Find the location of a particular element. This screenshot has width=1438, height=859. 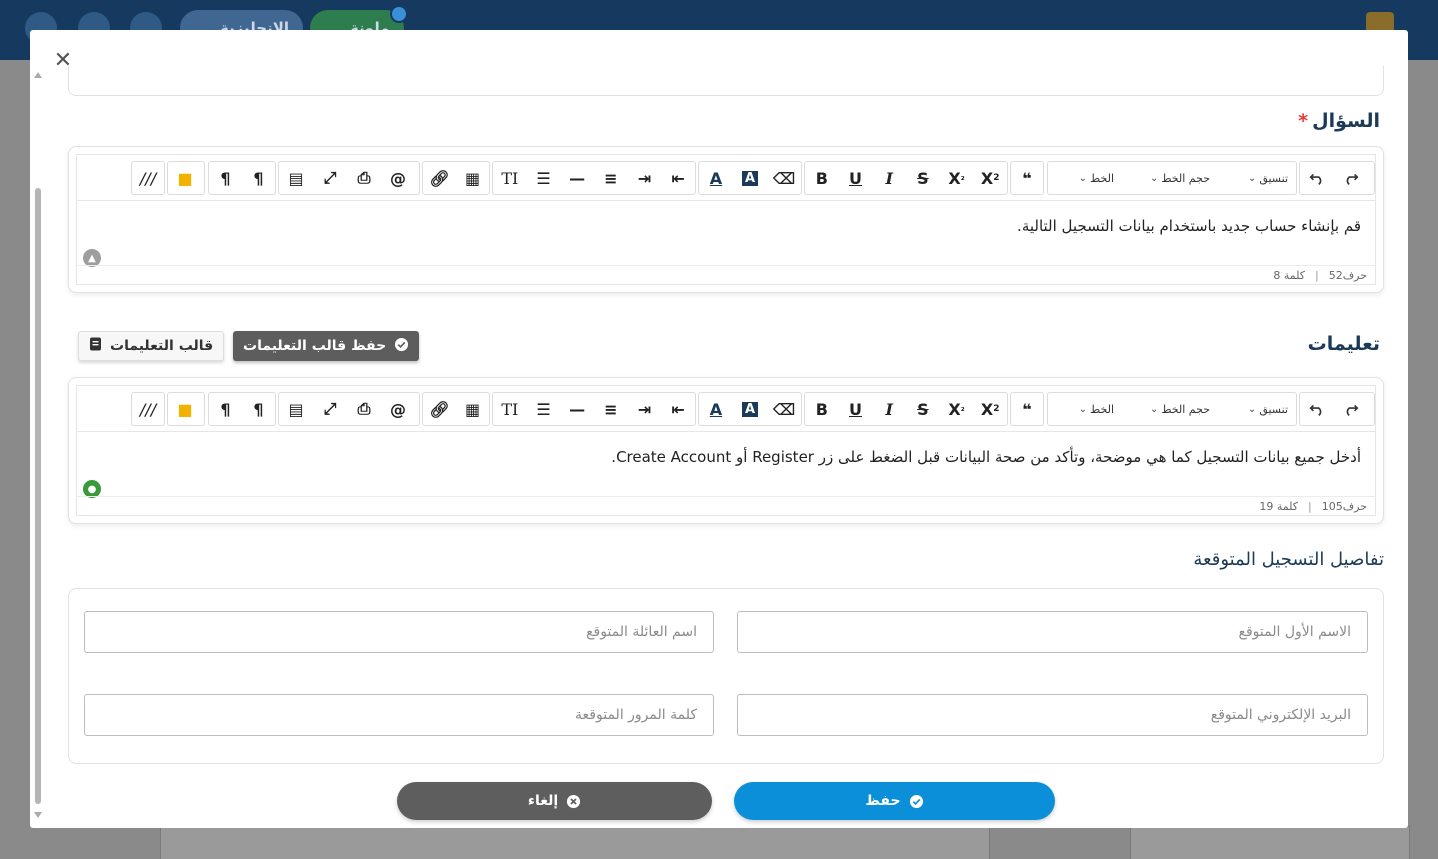

quote-group: ❝ is located at coordinates (1027, 409).